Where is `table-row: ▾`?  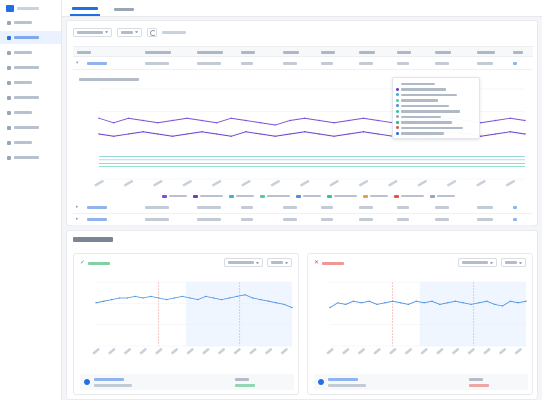 table-row: ▾ is located at coordinates (303, 64).